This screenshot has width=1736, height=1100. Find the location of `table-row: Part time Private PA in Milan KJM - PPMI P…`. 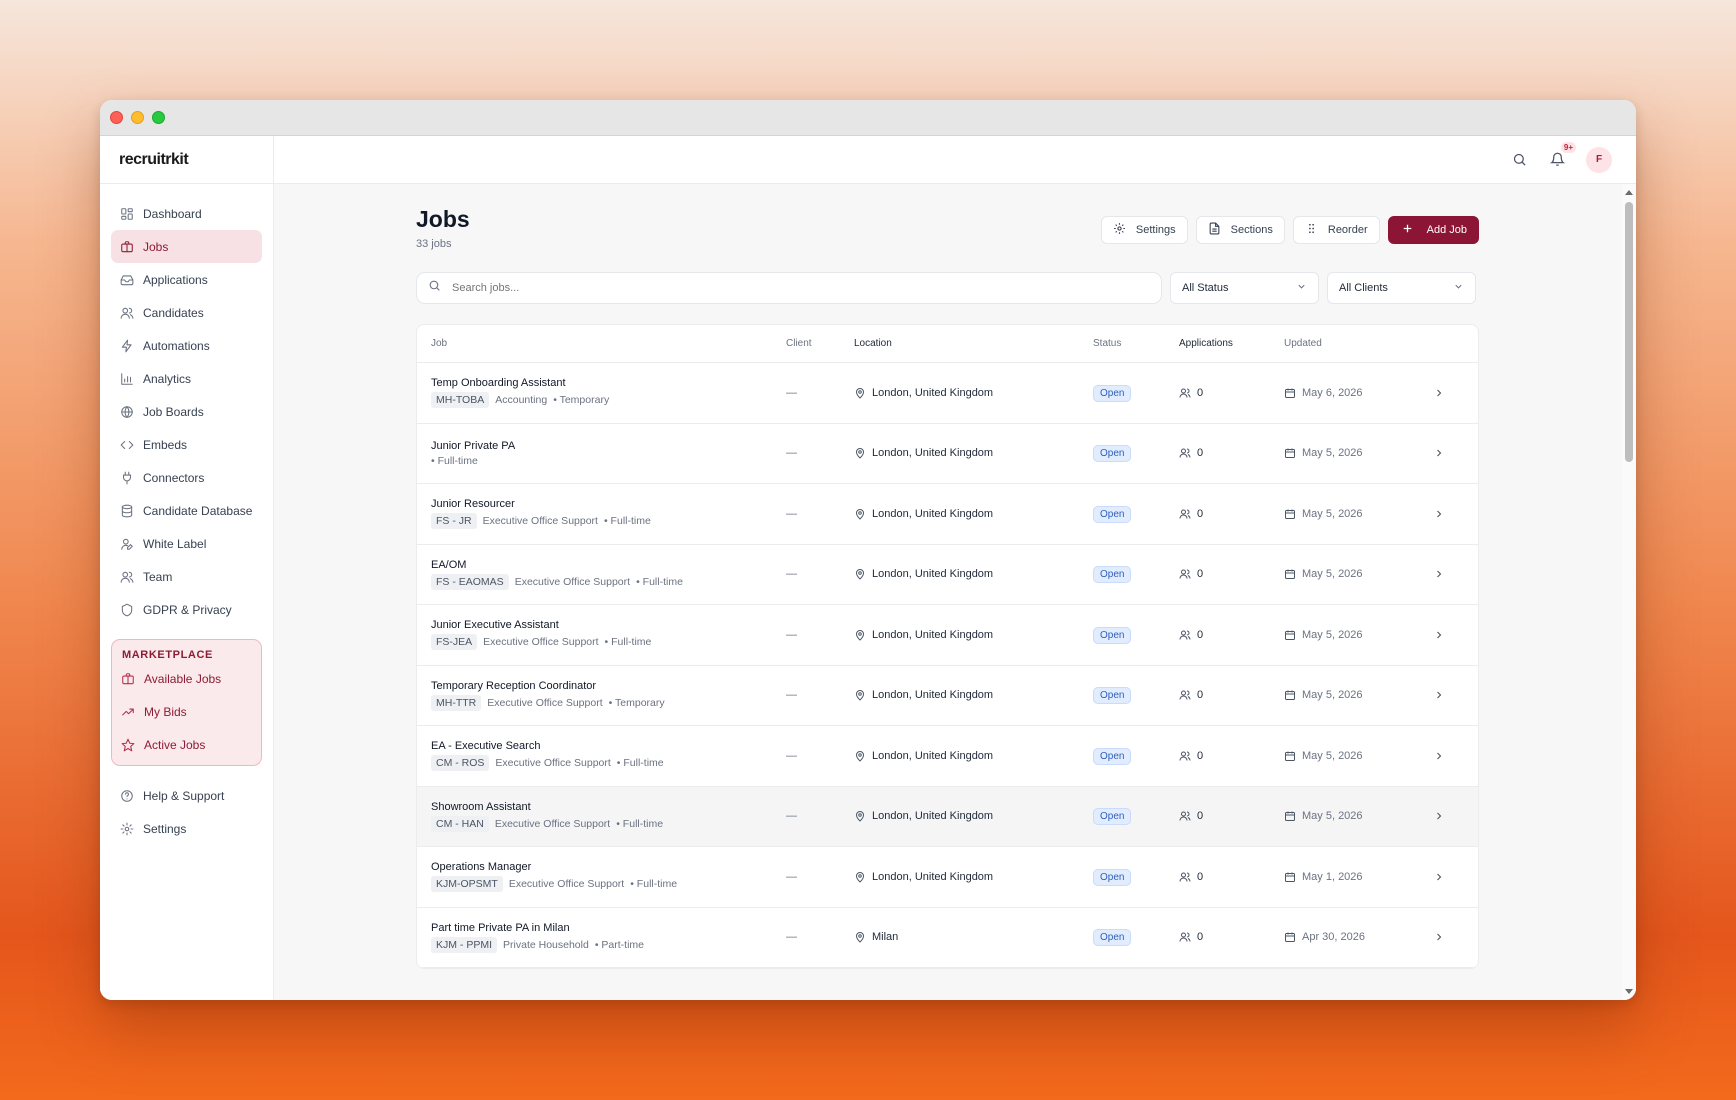

table-row: Part time Private PA in Milan KJM - PPMI P… is located at coordinates (947, 938).